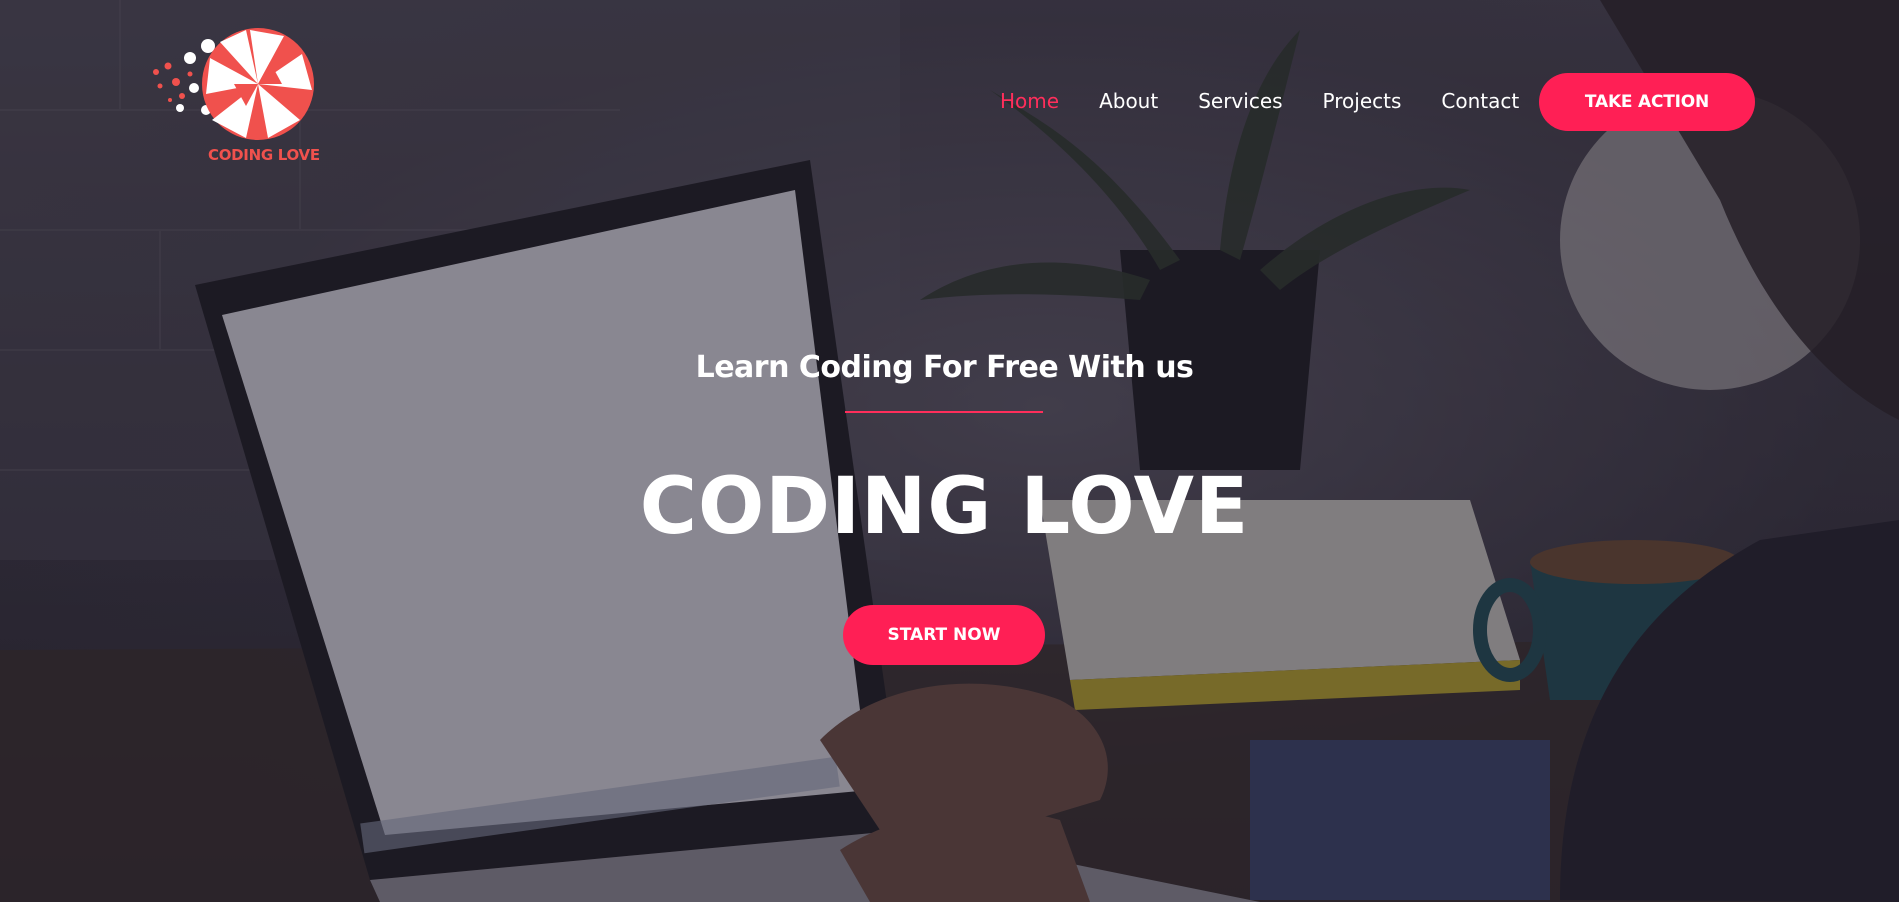 The height and width of the screenshot is (902, 1899). Describe the element at coordinates (1128, 101) in the screenshot. I see `nav-item-about: About` at that location.